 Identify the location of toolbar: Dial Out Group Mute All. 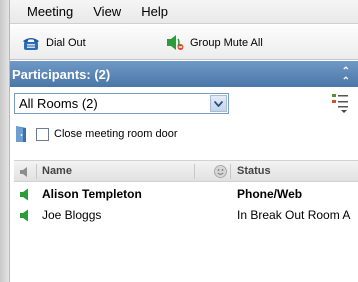
(184, 42).